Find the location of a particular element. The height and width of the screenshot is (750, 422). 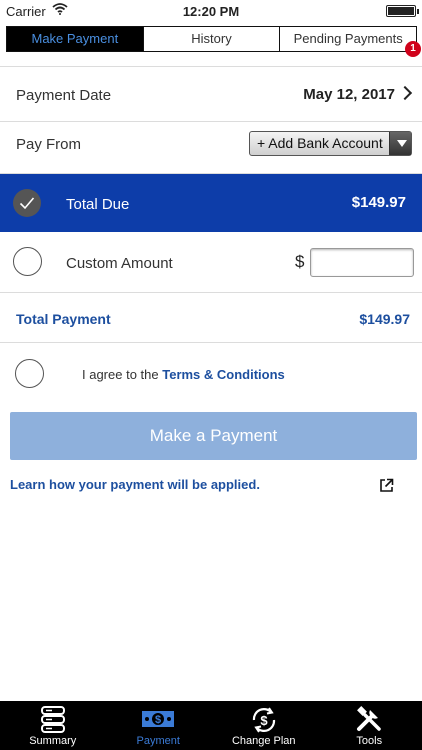

total-due-label: Total Due is located at coordinates (98, 204).